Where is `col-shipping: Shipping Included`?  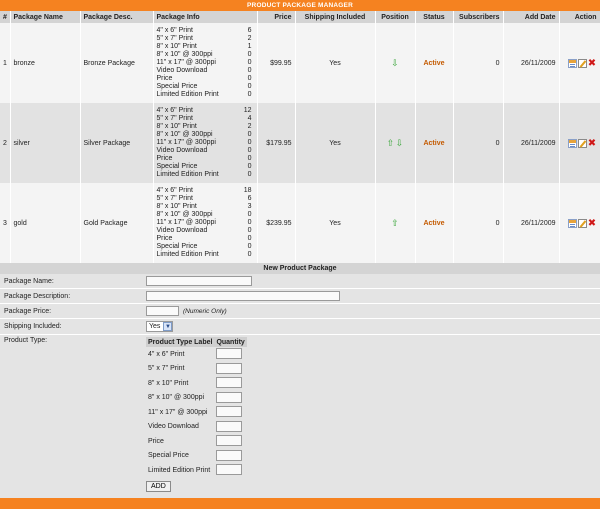 col-shipping: Shipping Included is located at coordinates (335, 17).